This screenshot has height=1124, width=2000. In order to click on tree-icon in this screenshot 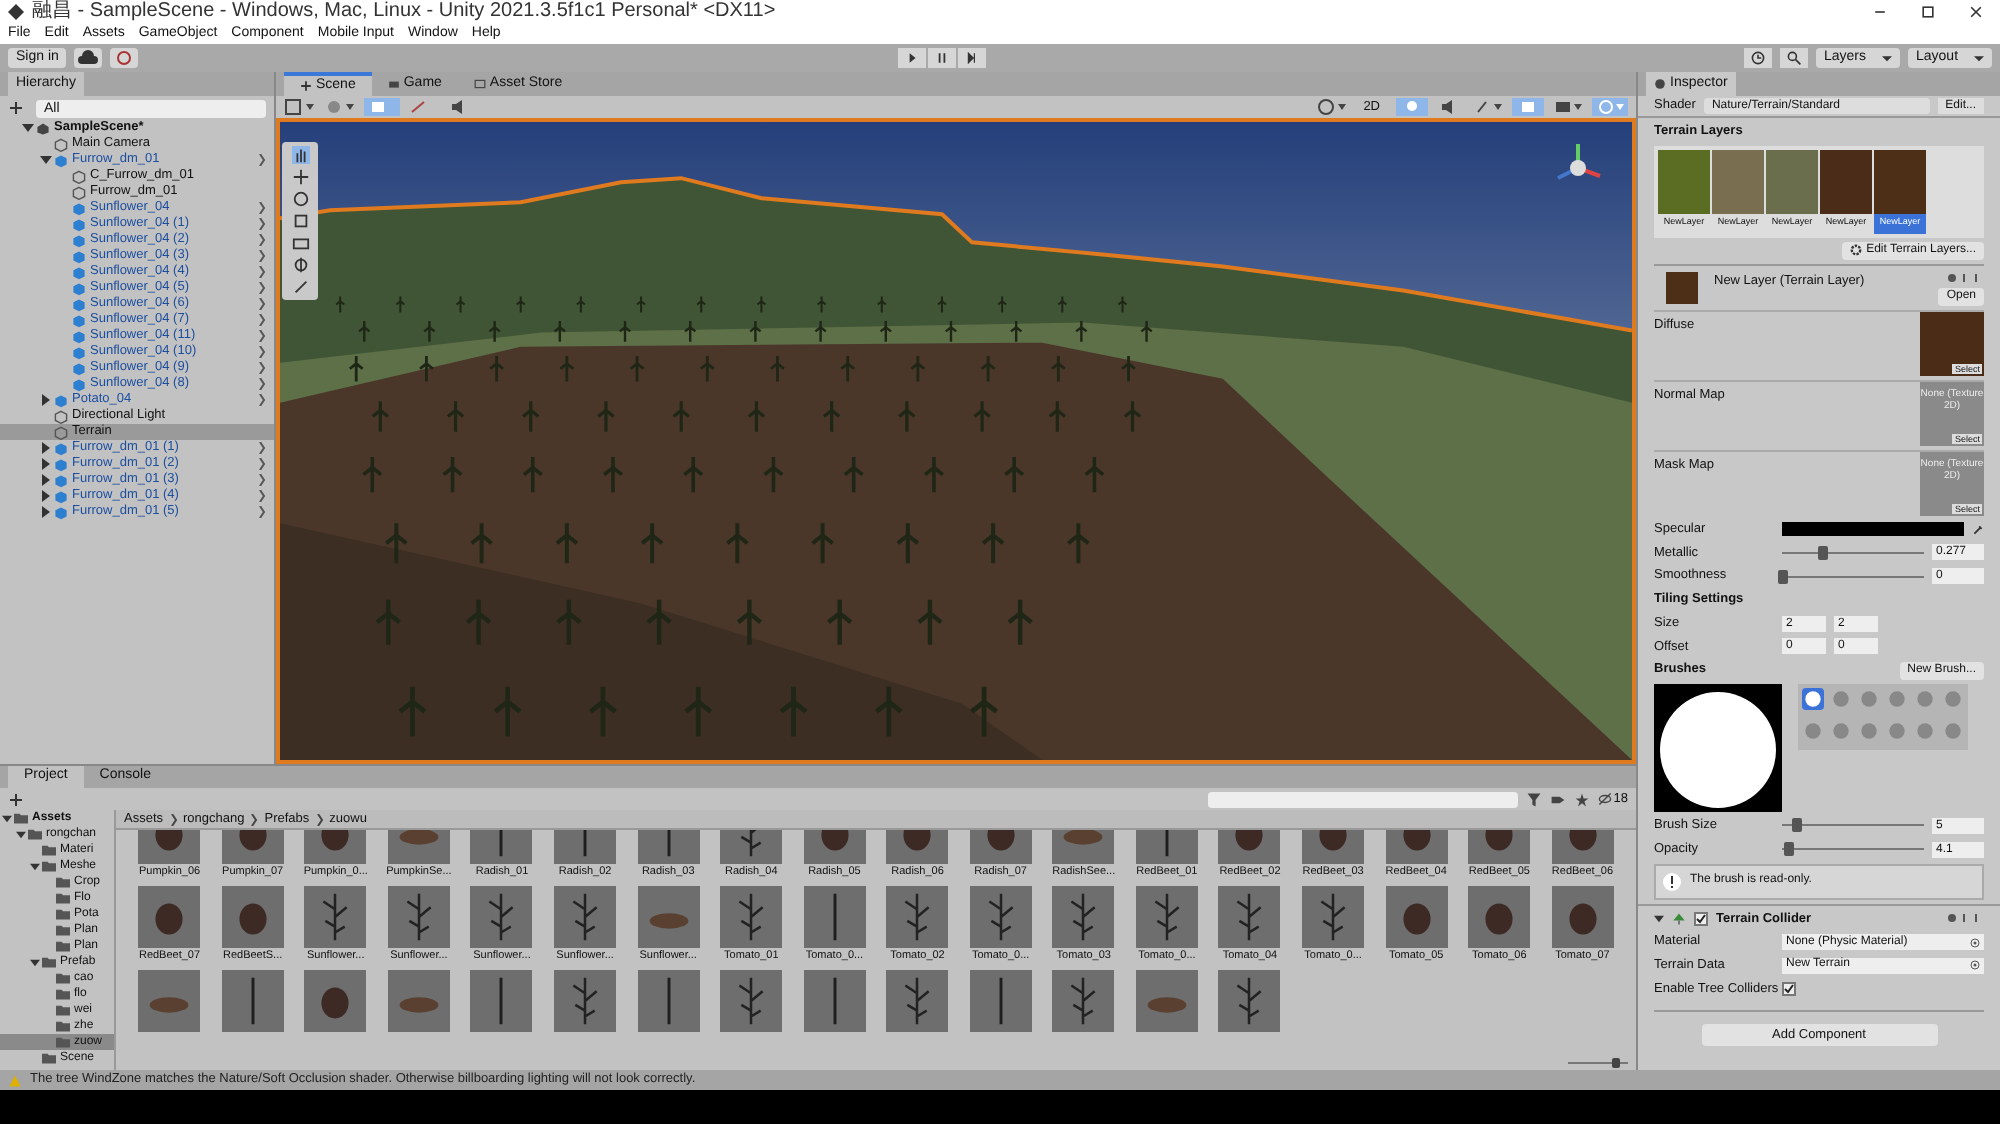, I will do `click(1679, 918)`.